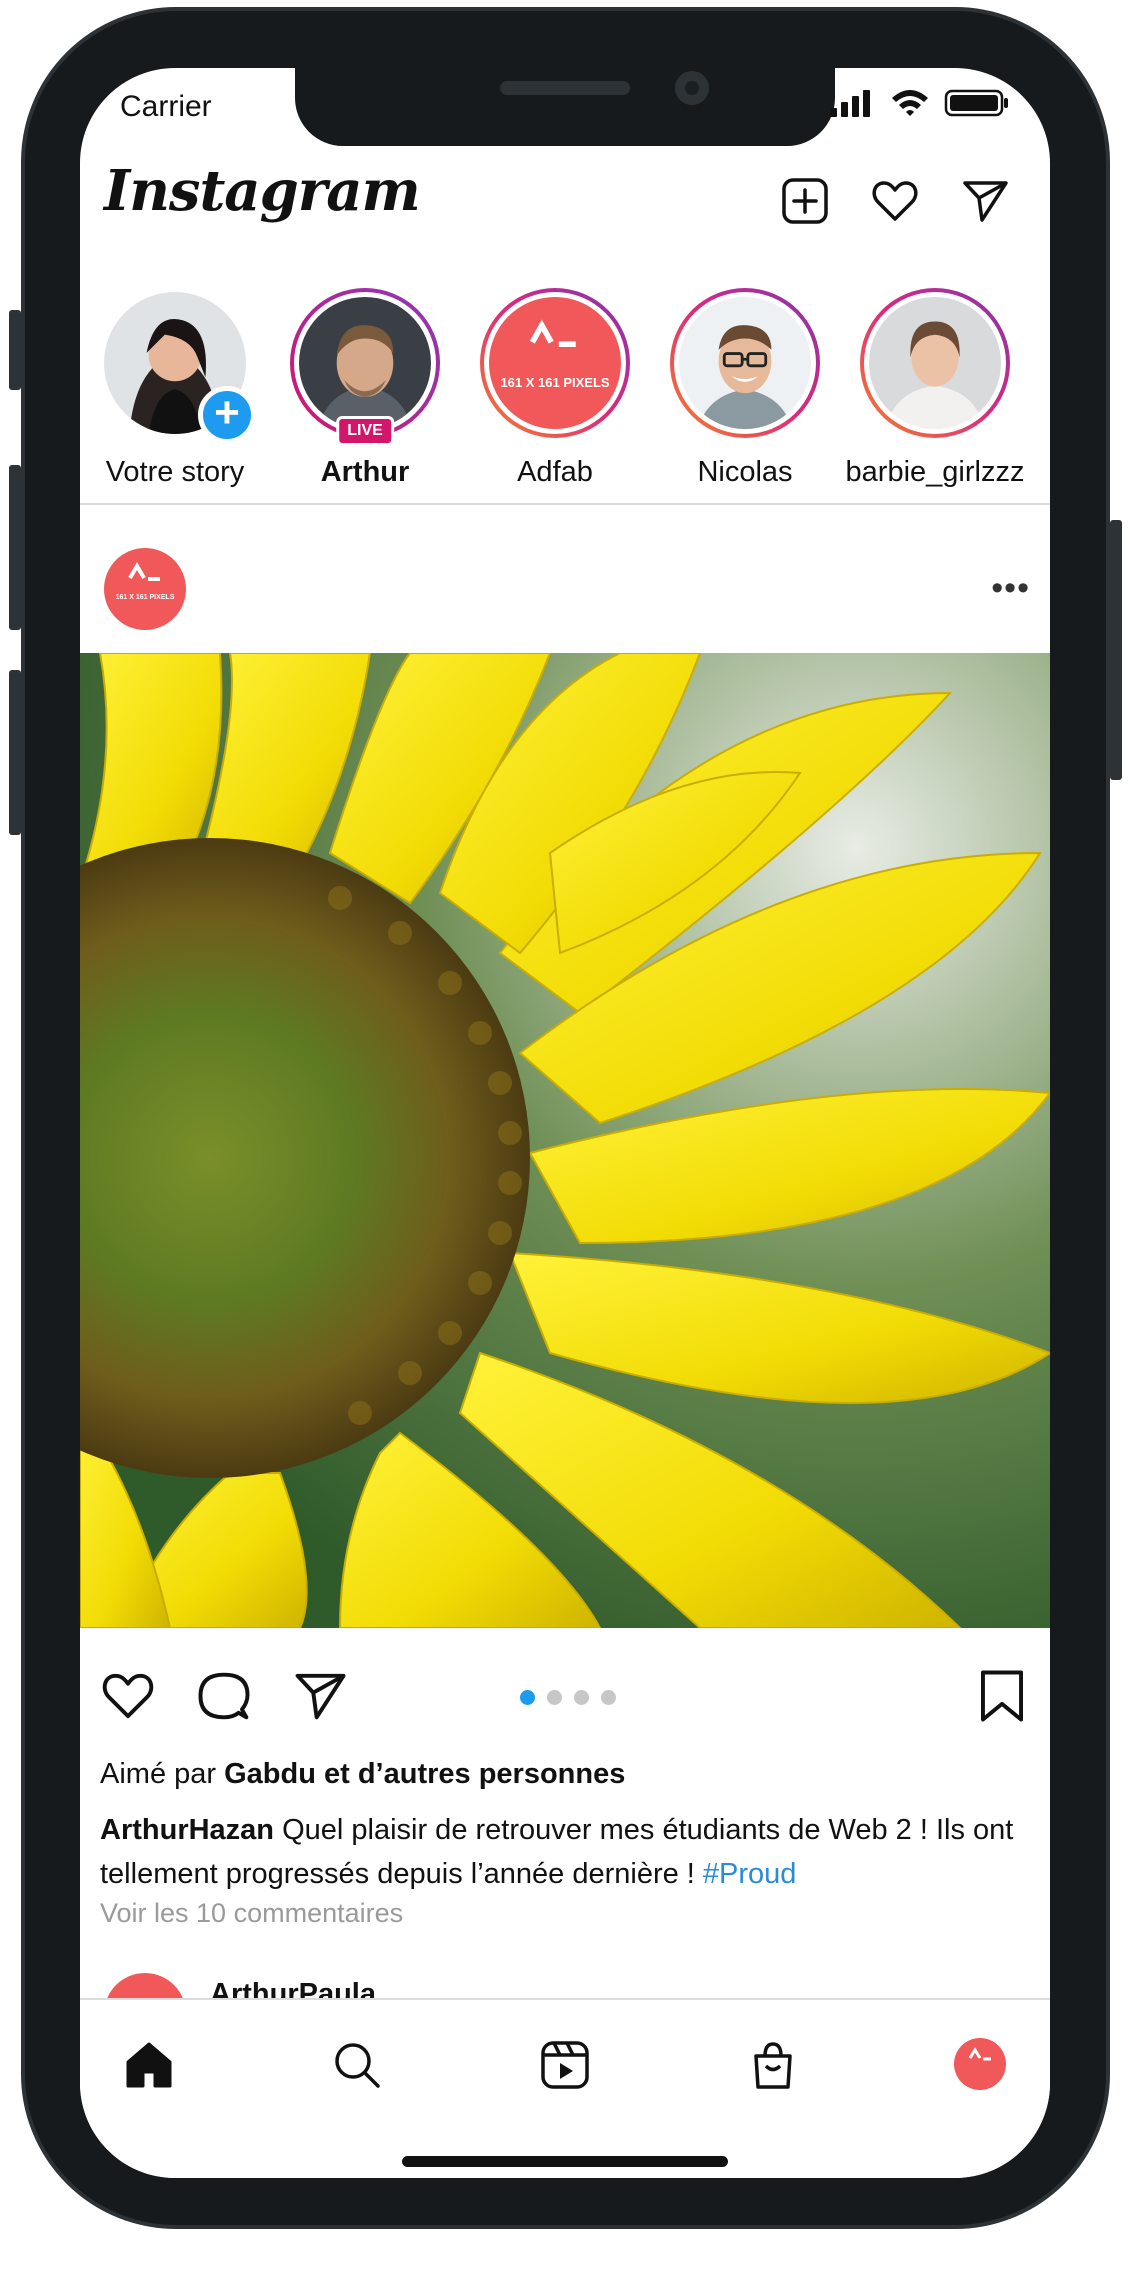  Describe the element at coordinates (773, 2065) in the screenshot. I see `shop-icon` at that location.